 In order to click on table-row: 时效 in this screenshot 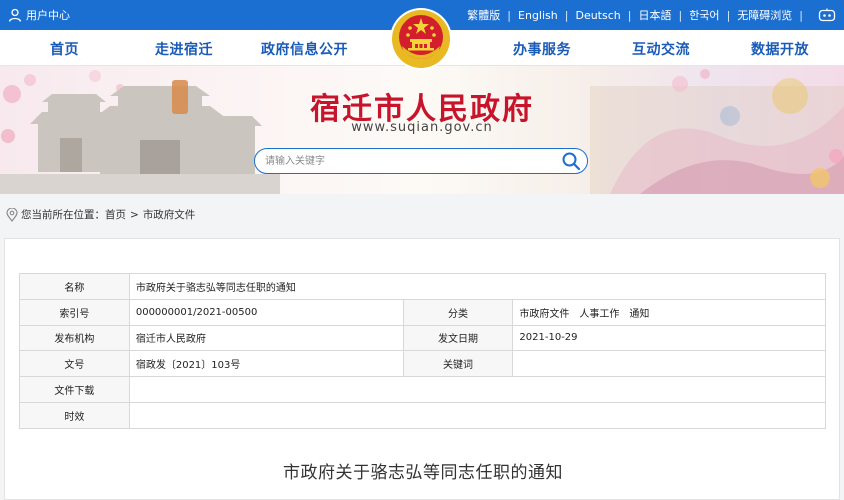, I will do `click(423, 415)`.